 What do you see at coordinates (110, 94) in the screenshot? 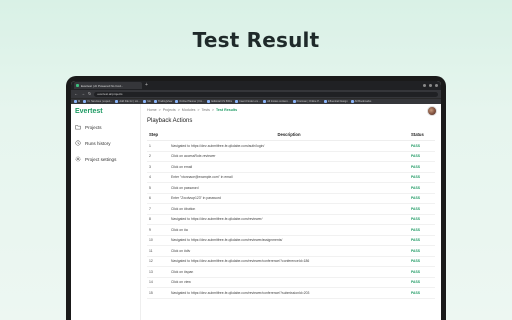
I see `url-text: evertest.ai/projects` at bounding box center [110, 94].